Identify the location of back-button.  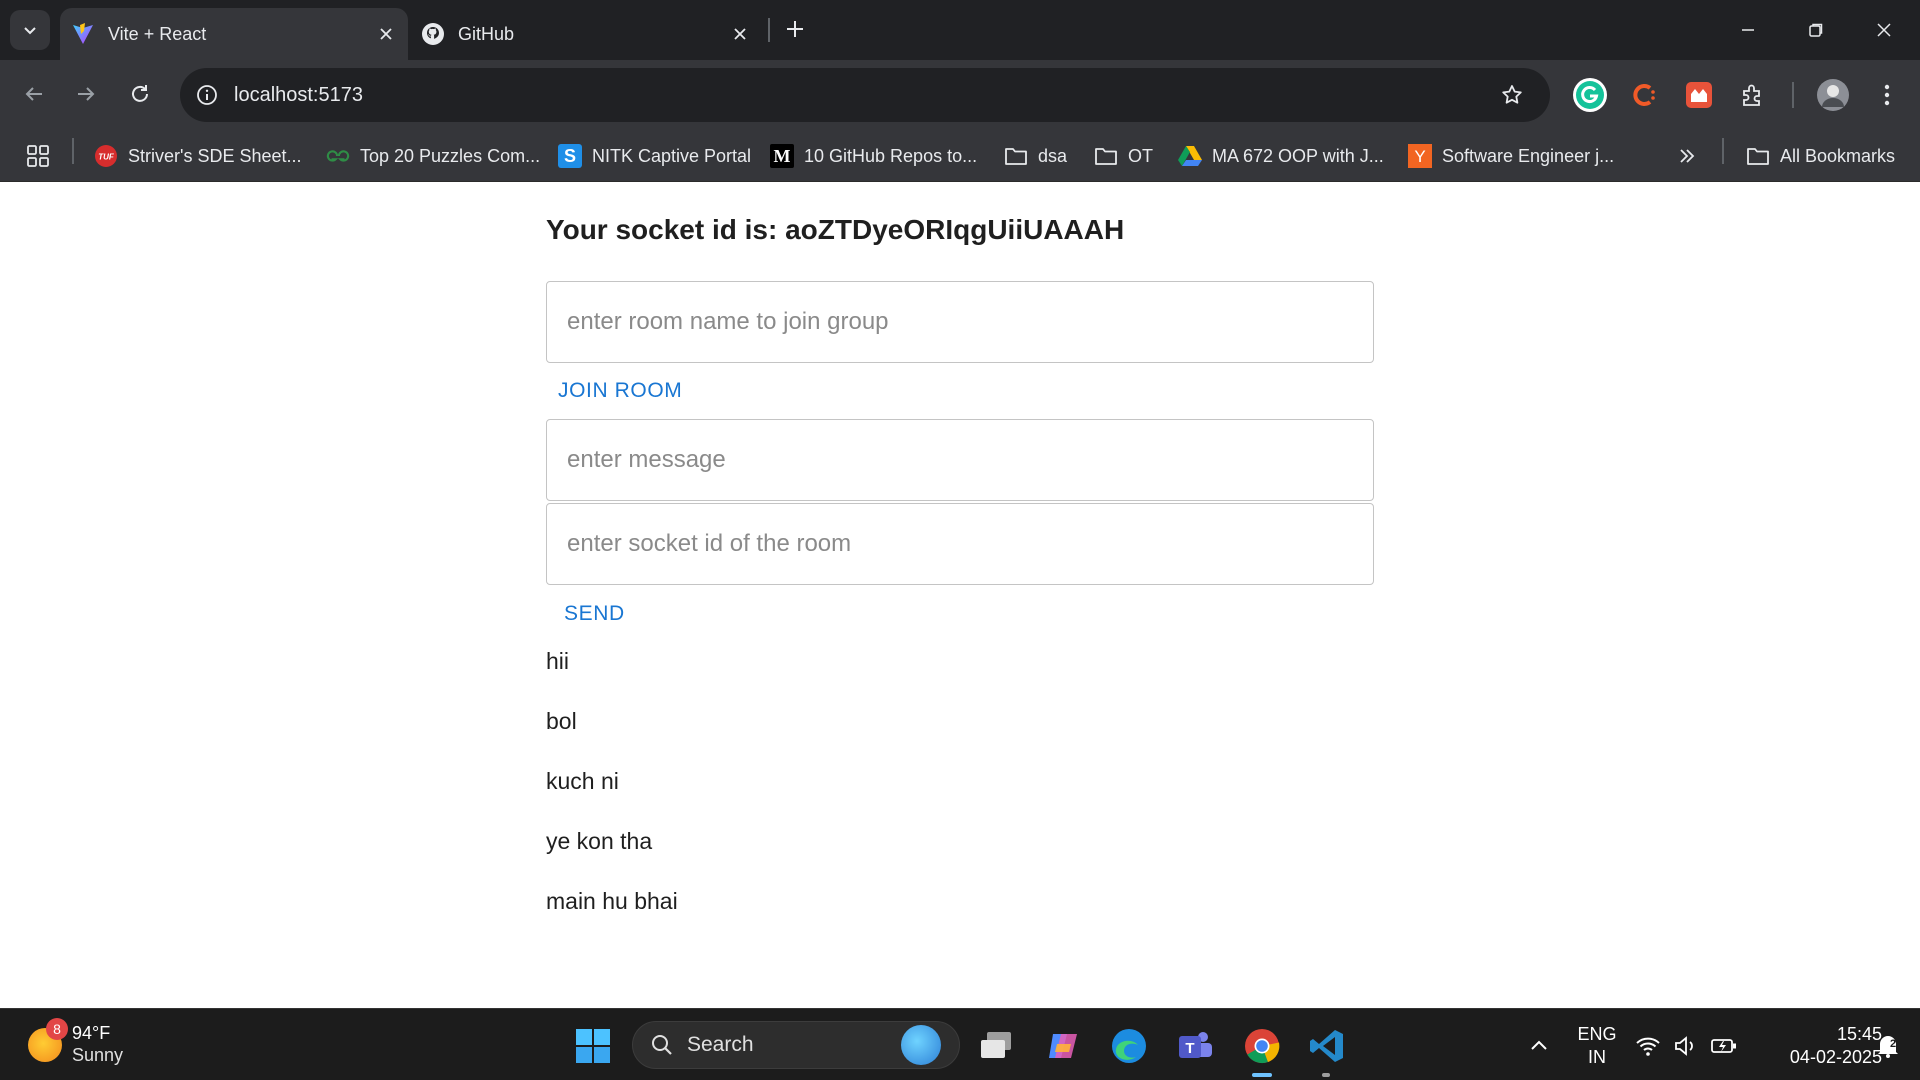
(34, 94).